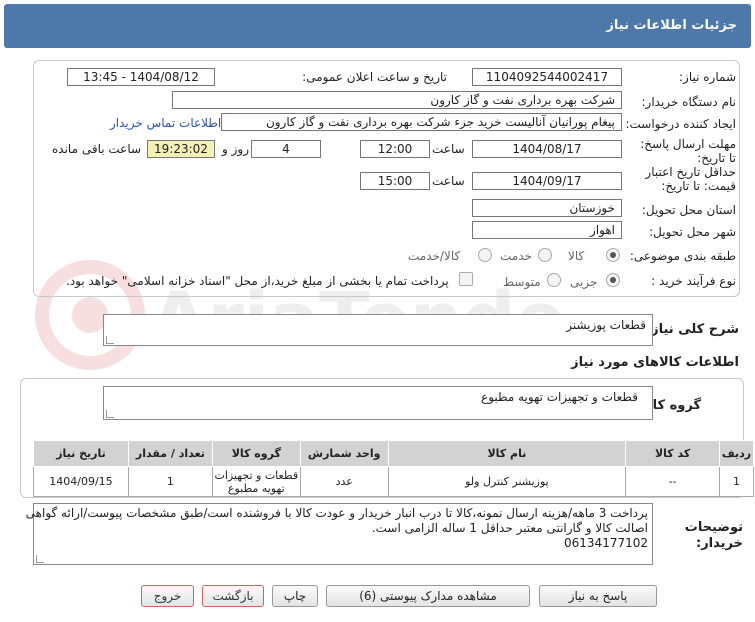 This screenshot has width=755, height=622. Describe the element at coordinates (485, 255) in the screenshot. I see `category-both-radio` at that location.